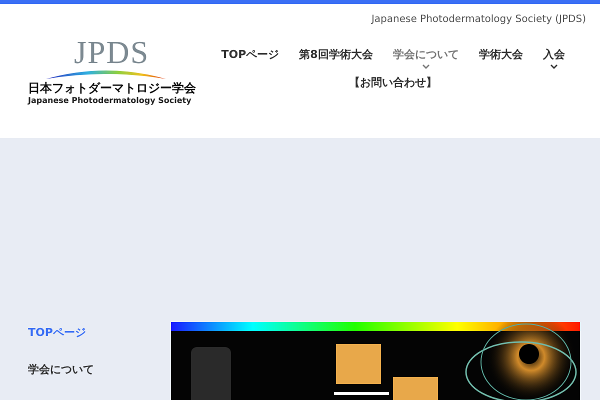 Image resolution: width=600 pixels, height=400 pixels. I want to click on nav-link: 学会について, so click(425, 57).